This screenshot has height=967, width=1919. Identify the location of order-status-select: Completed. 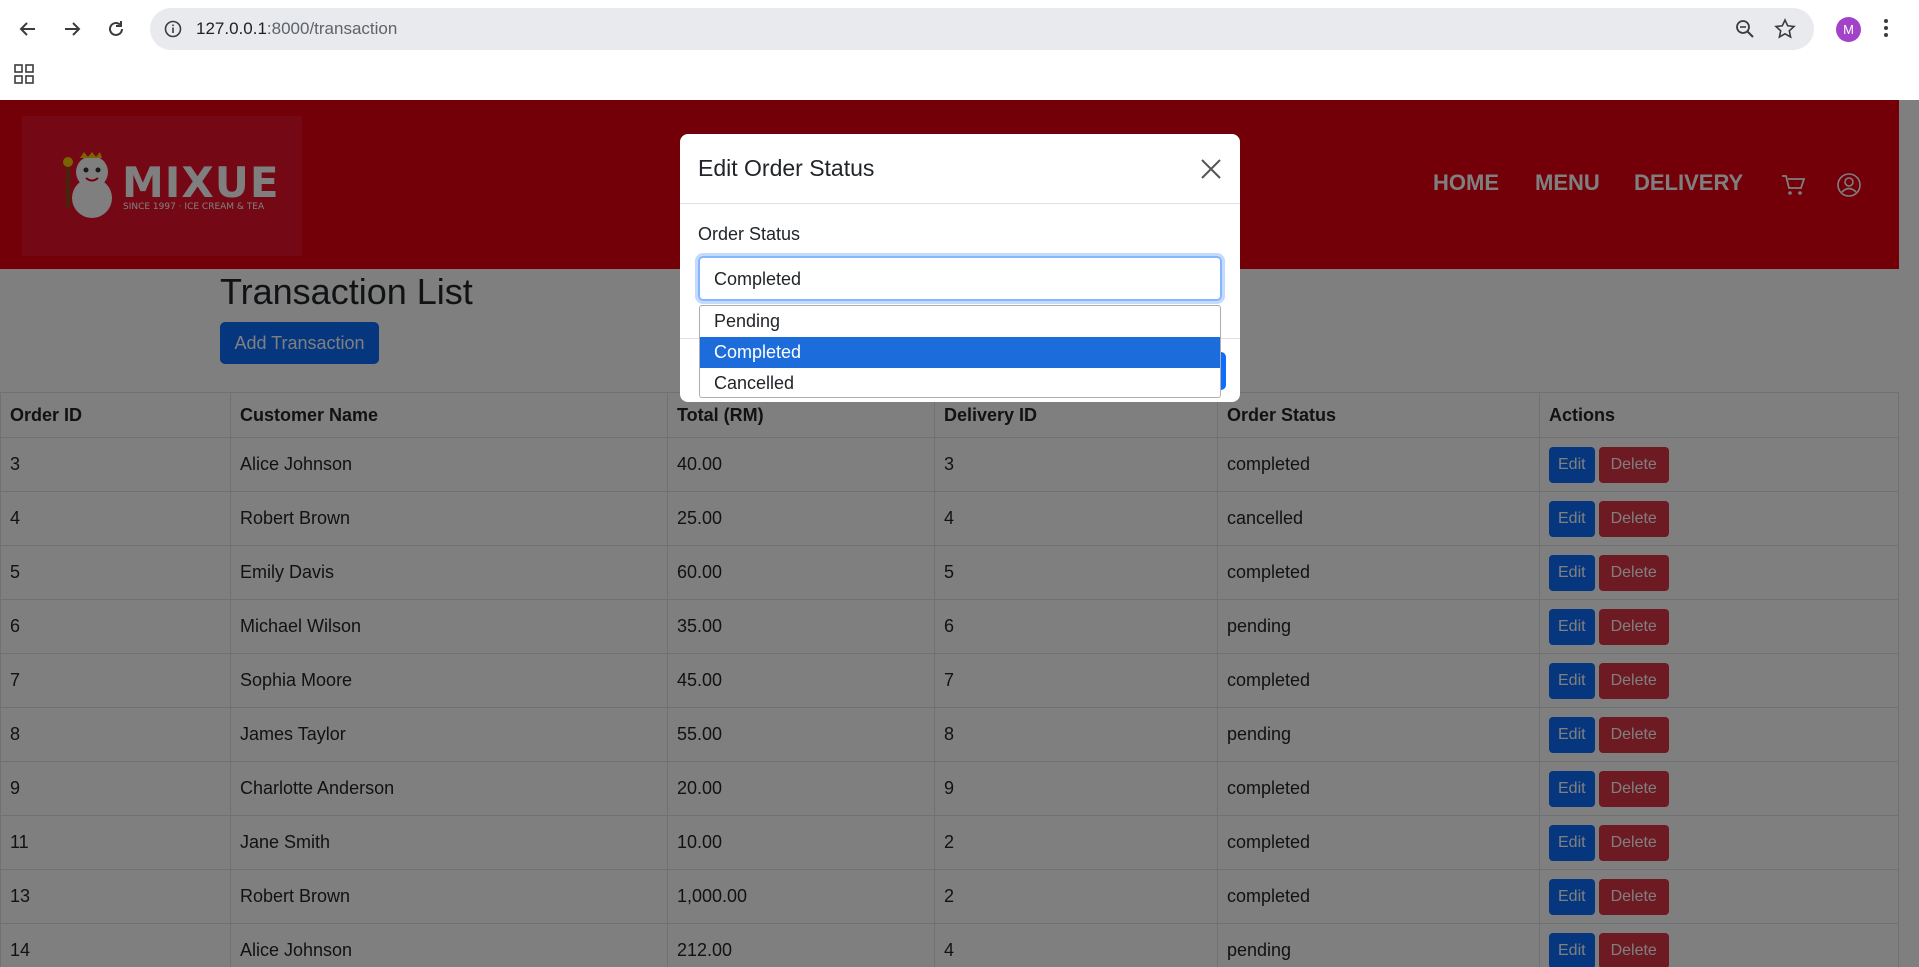
(960, 278).